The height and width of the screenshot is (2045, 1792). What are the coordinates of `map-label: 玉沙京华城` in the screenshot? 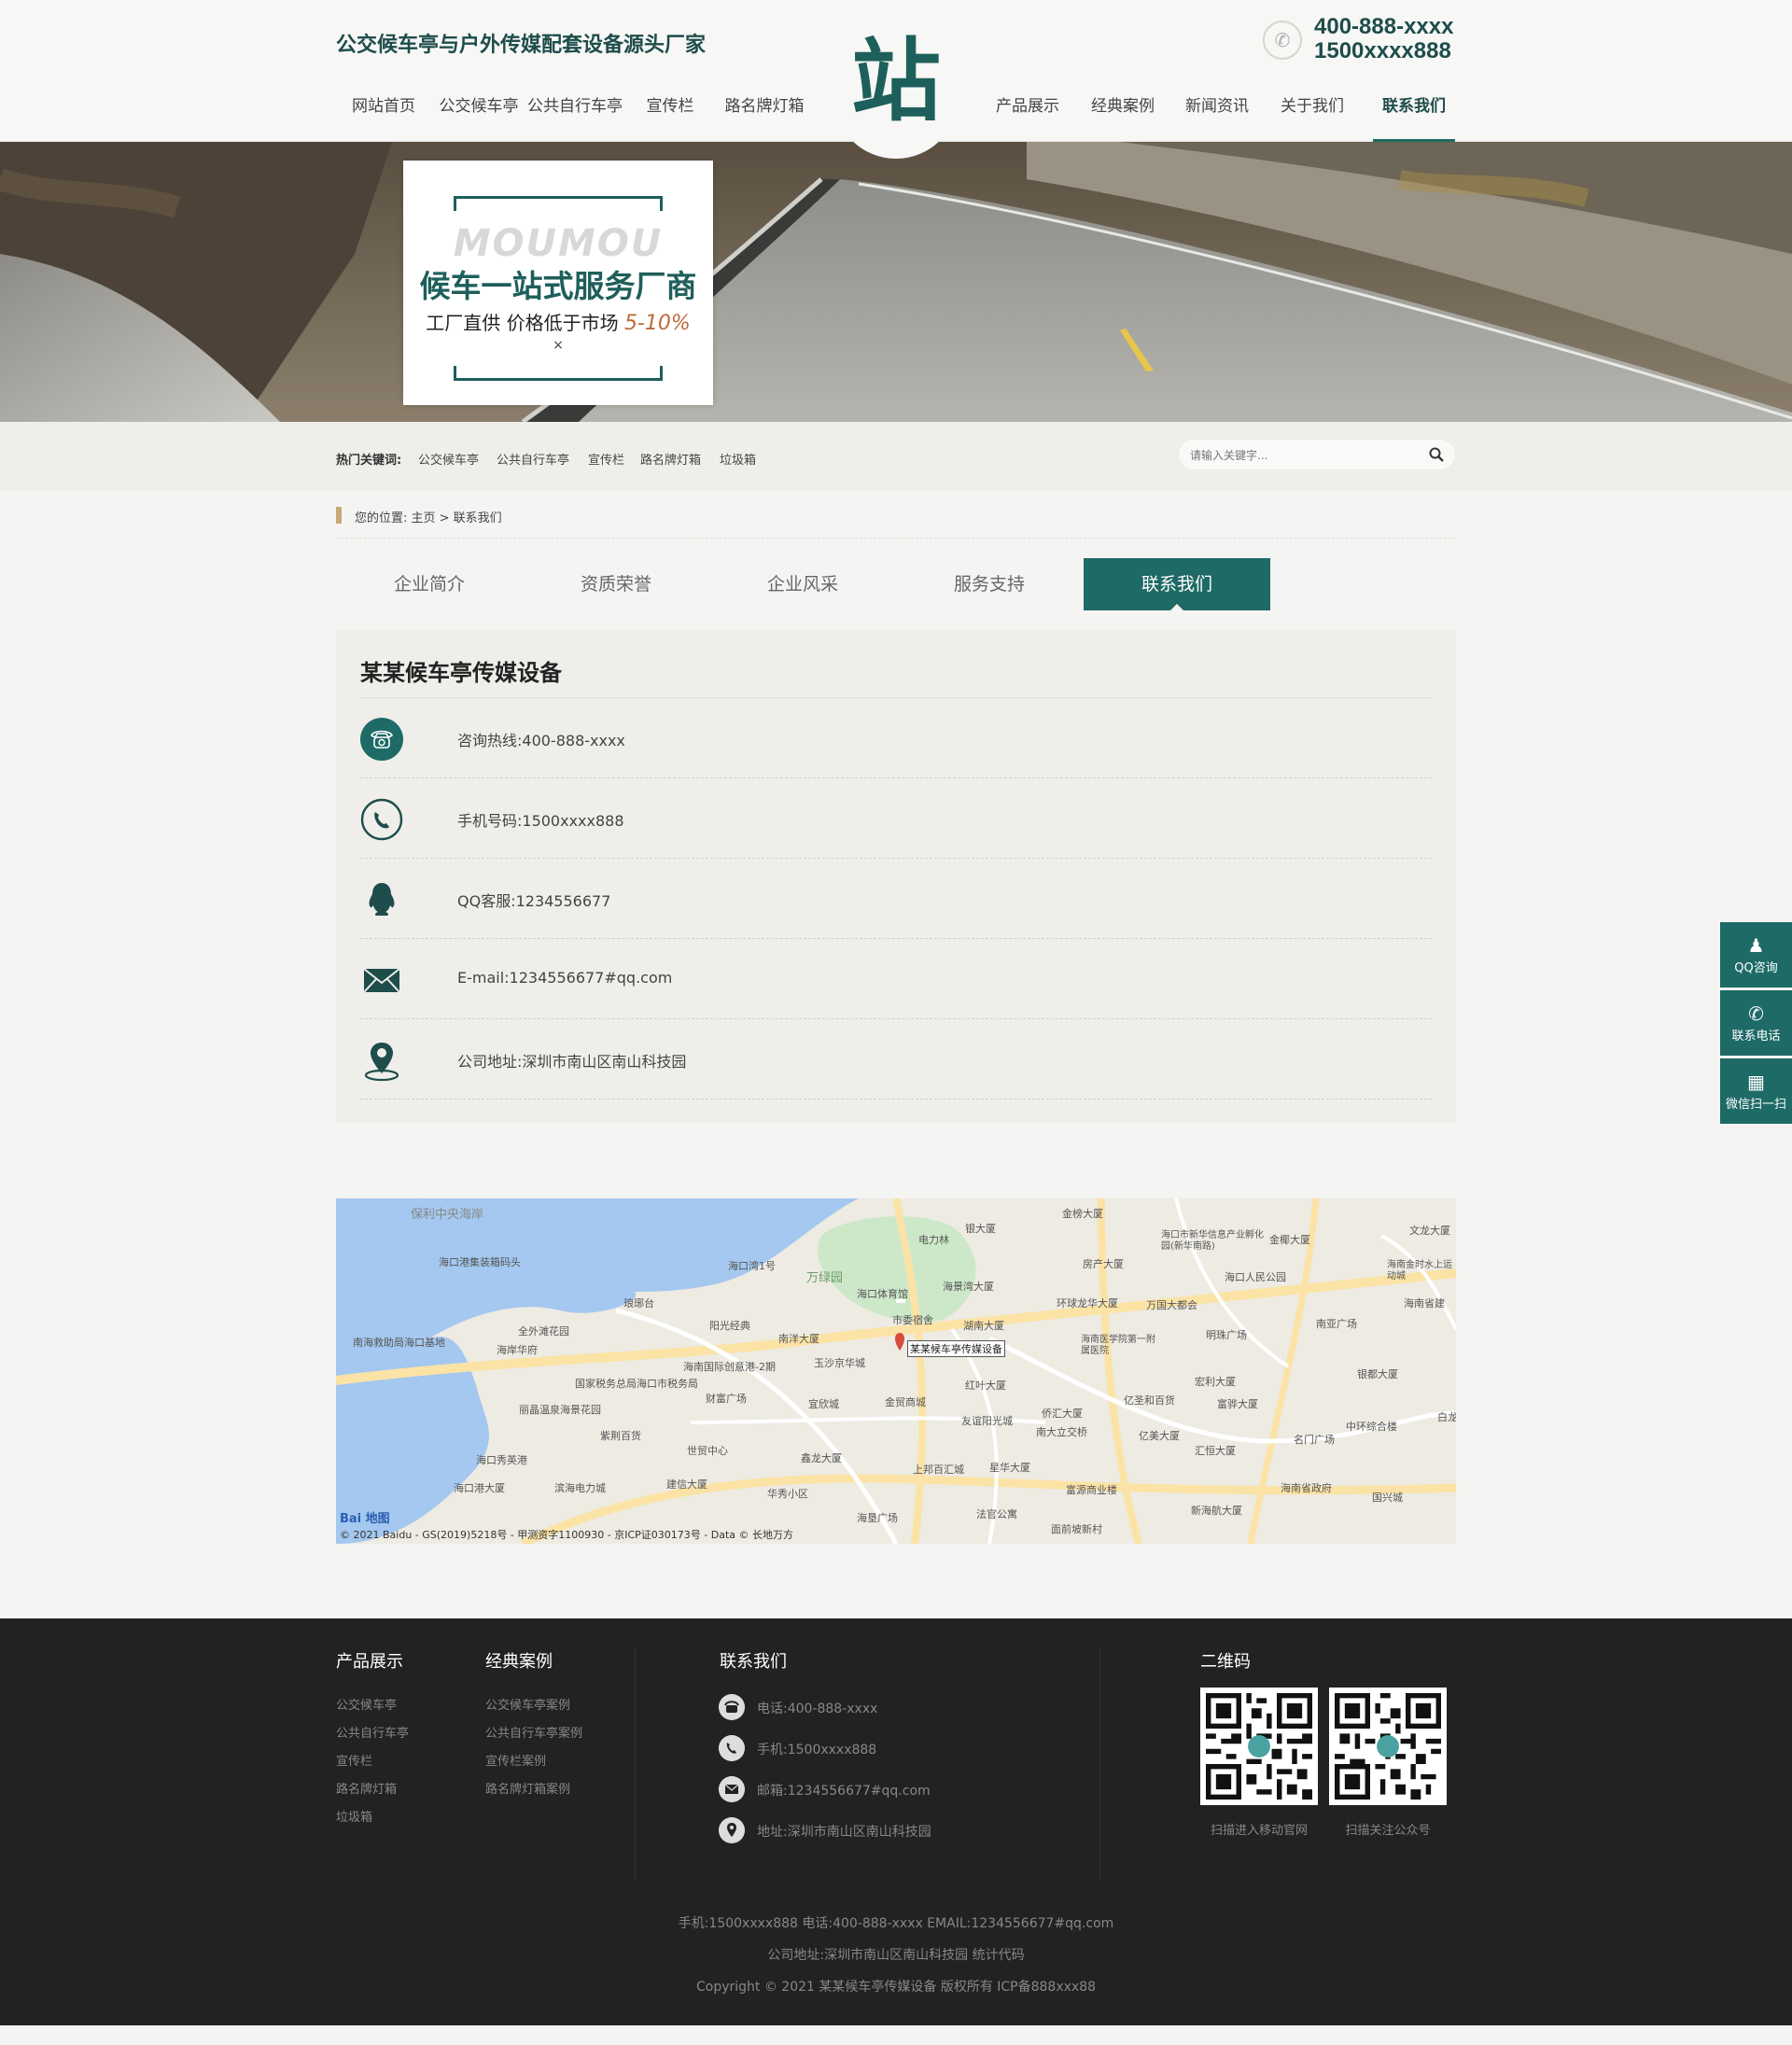 It's located at (839, 1363).